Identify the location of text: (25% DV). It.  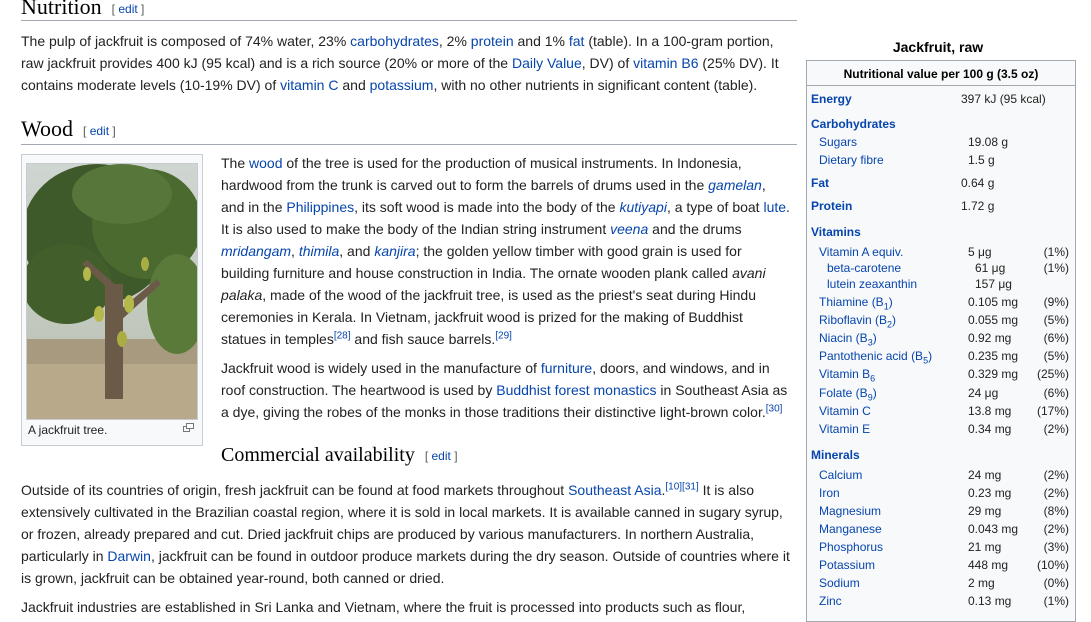
(738, 63).